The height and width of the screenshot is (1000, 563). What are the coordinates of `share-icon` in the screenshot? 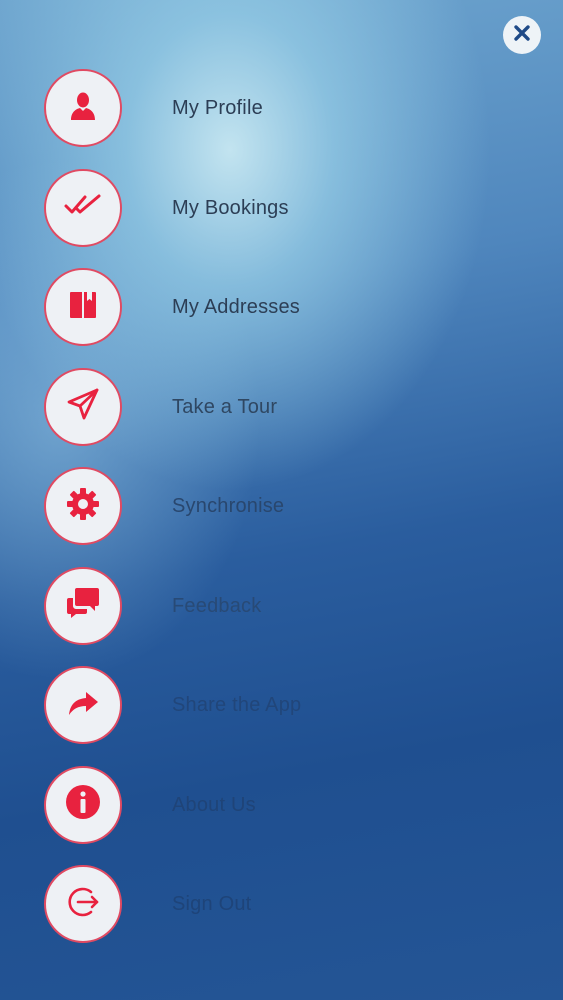 It's located at (83, 705).